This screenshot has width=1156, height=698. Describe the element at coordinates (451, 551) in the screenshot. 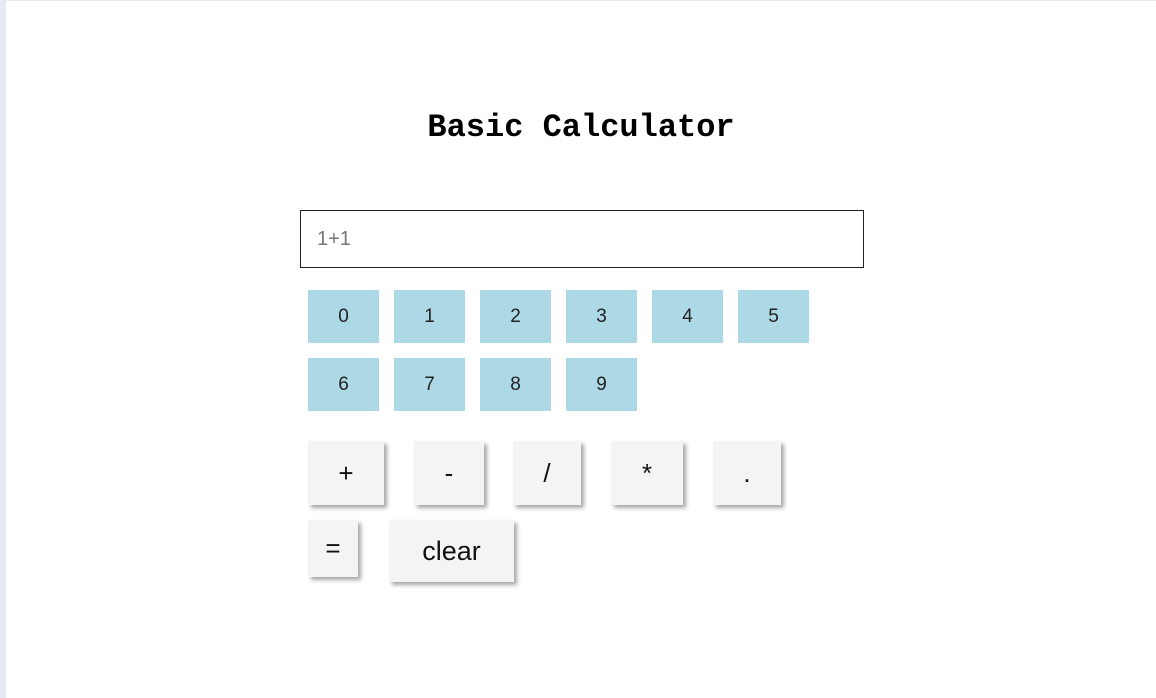

I see `clear-button: clear` at that location.